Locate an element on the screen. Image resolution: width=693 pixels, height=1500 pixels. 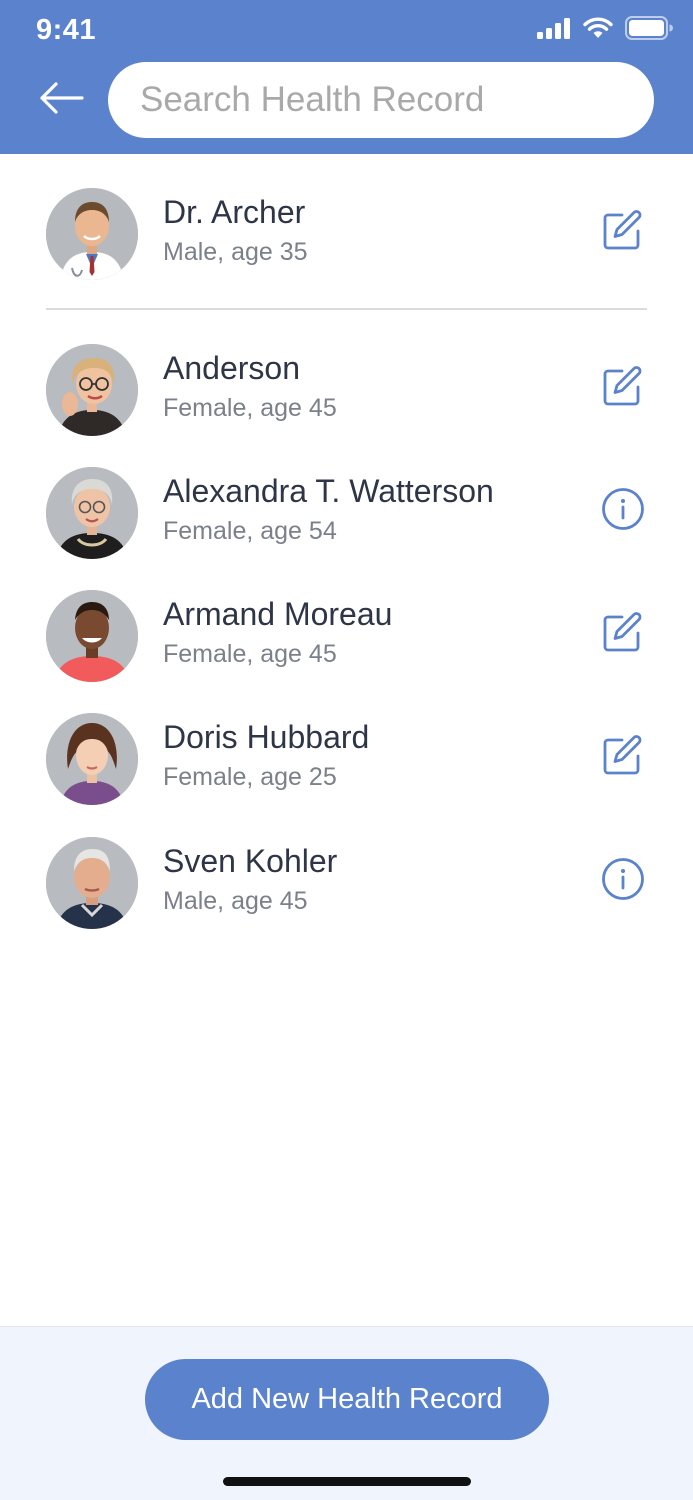
wifi-icon is located at coordinates (598, 30).